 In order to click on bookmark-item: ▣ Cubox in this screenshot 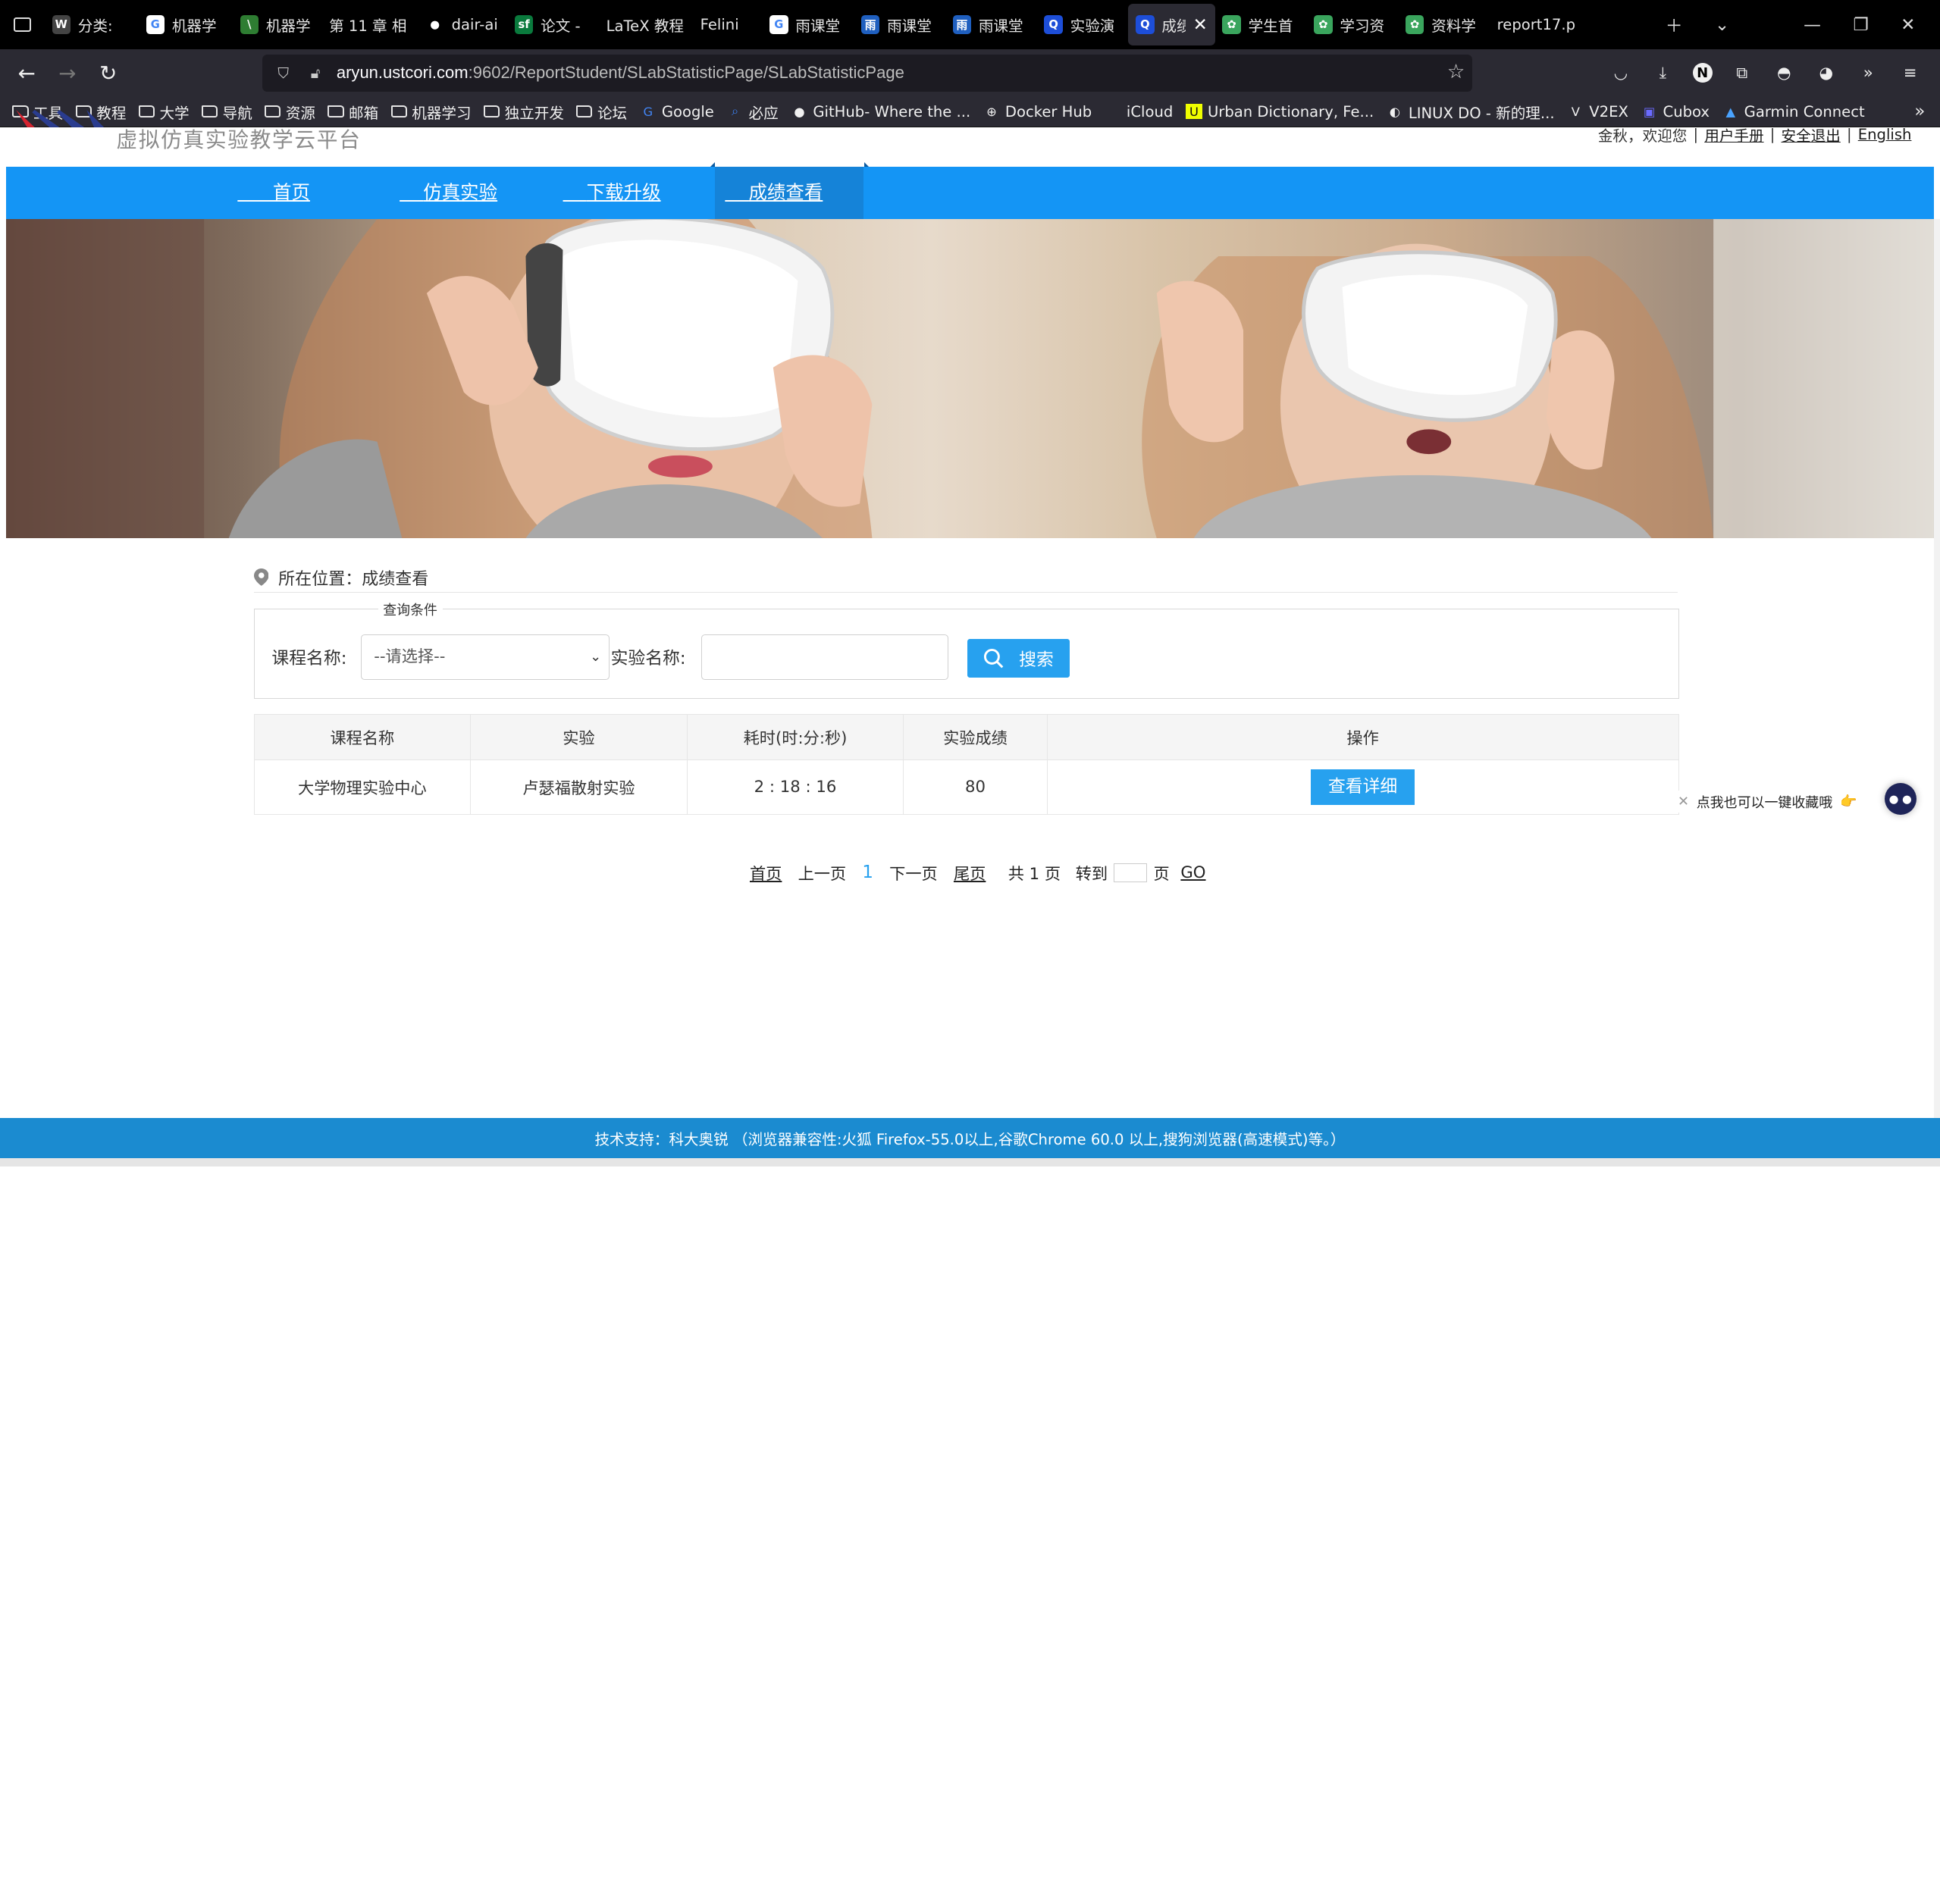, I will do `click(1676, 112)`.